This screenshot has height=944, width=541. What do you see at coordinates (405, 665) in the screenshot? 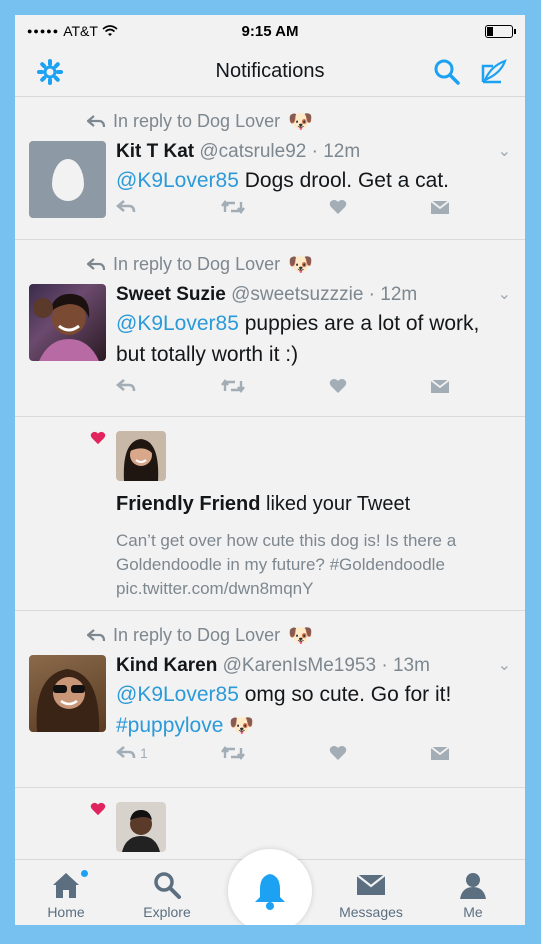
I see `tweet-time: · 13m` at bounding box center [405, 665].